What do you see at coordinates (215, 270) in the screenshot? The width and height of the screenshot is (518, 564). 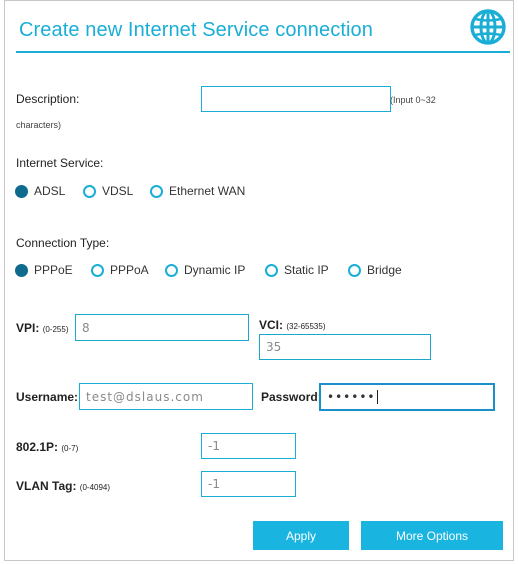 I see `radio-dynamic-ip-label: Dynamic IP` at bounding box center [215, 270].